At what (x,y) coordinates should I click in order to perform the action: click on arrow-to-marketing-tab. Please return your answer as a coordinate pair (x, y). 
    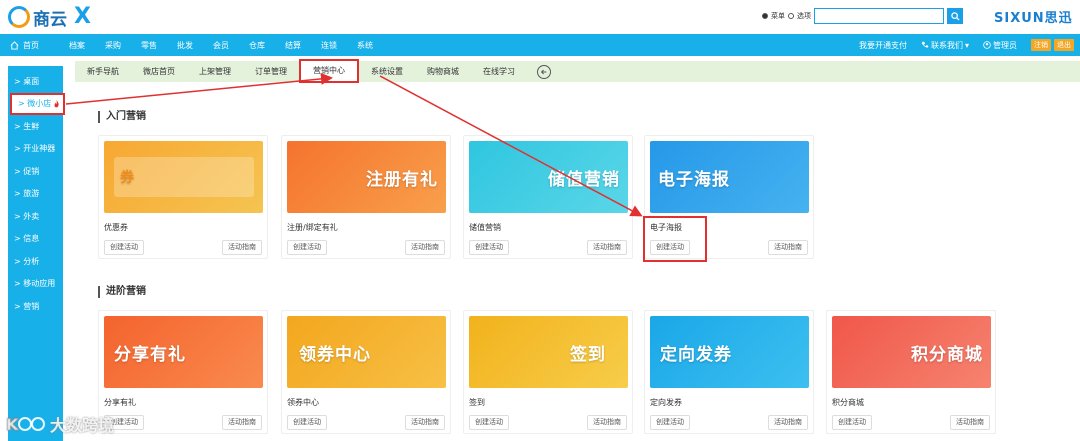
    Looking at the image, I should click on (199, 88).